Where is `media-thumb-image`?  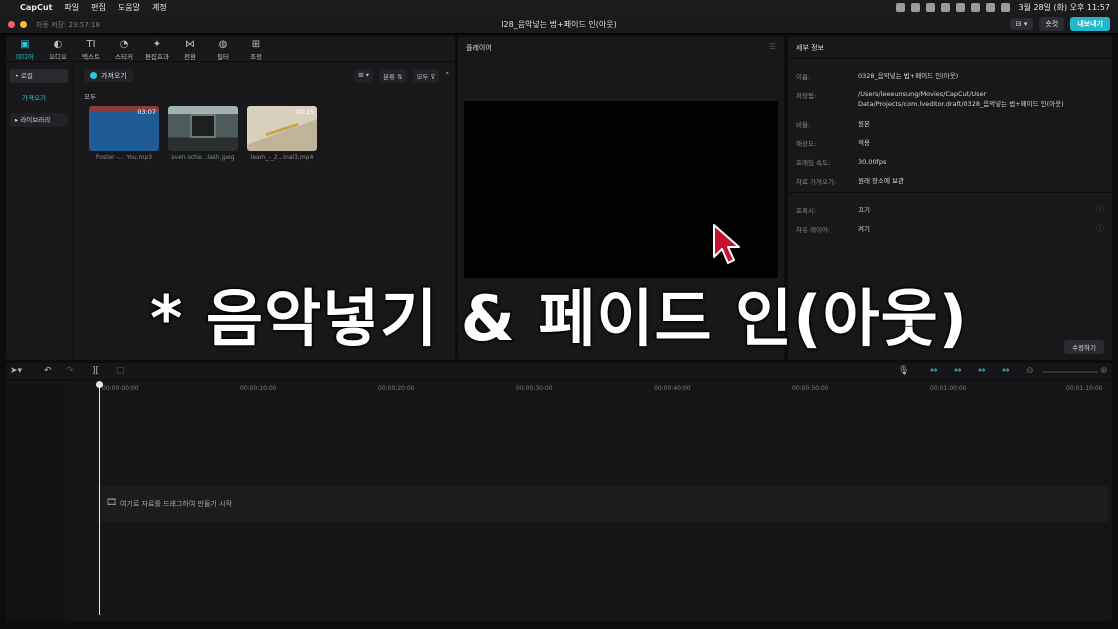
media-thumb-image is located at coordinates (203, 128).